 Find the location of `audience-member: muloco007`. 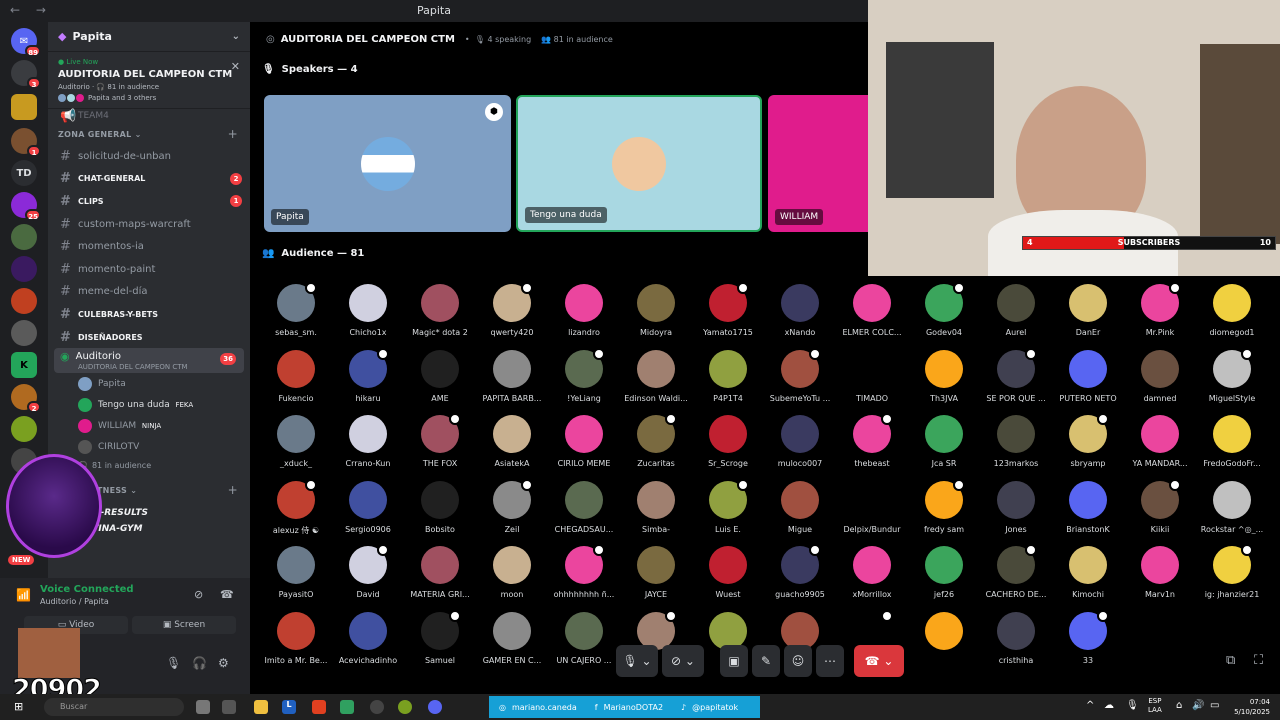

audience-member: muloco007 is located at coordinates (800, 441).